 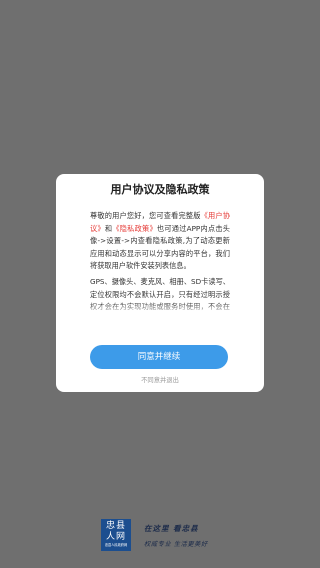 I want to click on logo-text-line2: 人网, so click(x=115, y=537).